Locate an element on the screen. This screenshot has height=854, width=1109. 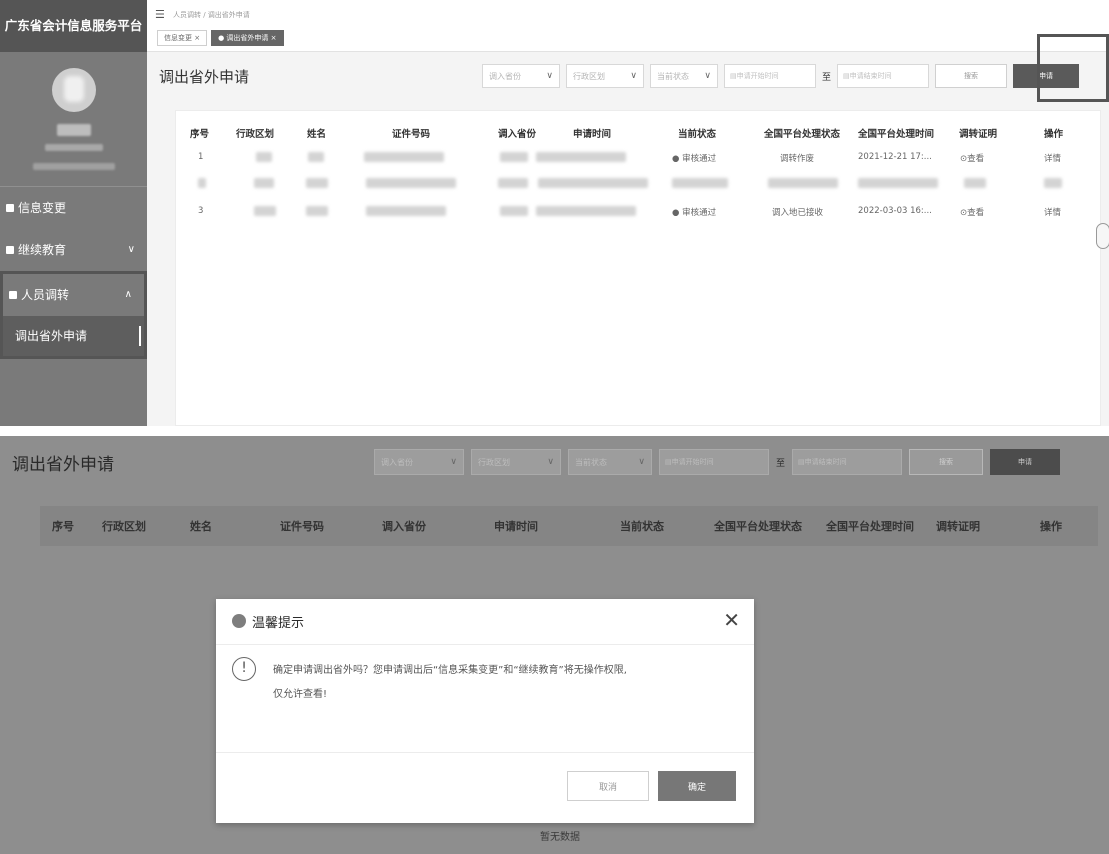
dialog-title: 温馨提示 is located at coordinates (278, 623).